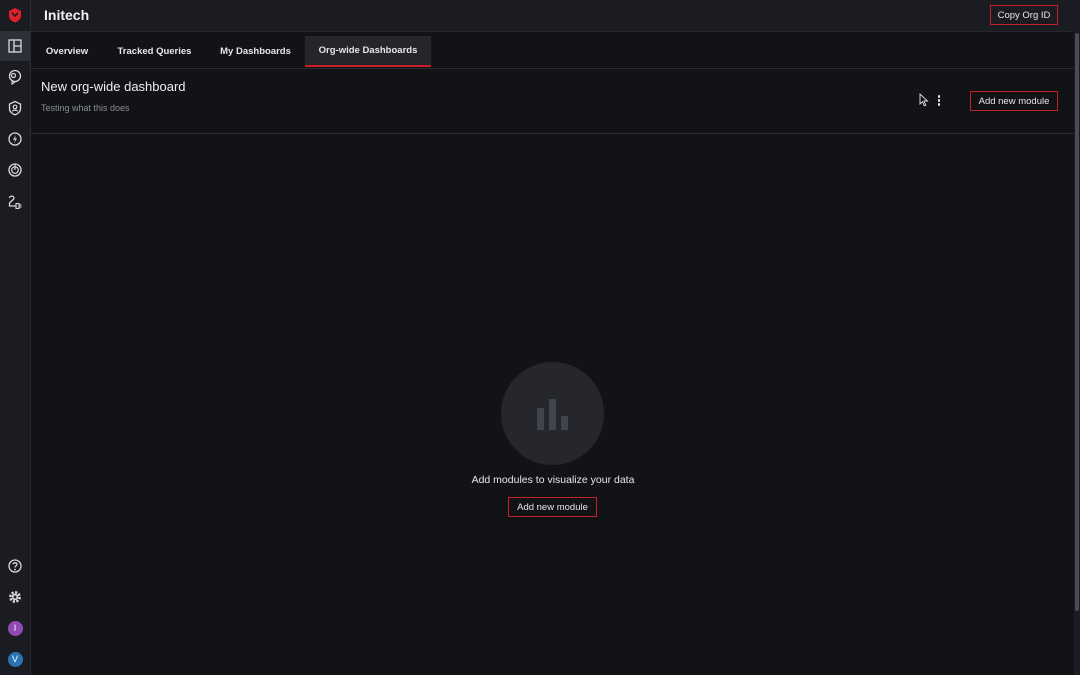 Image resolution: width=1080 pixels, height=675 pixels. I want to click on dashboards-icon, so click(15, 46).